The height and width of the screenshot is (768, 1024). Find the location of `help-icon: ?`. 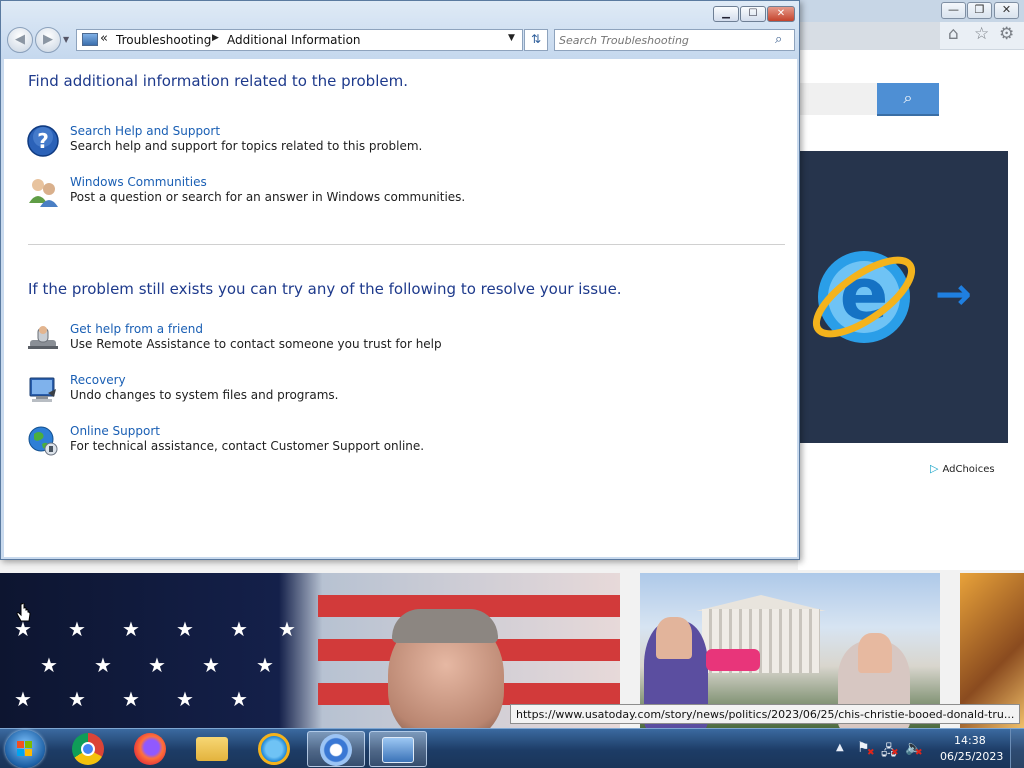

help-icon: ? is located at coordinates (43, 141).